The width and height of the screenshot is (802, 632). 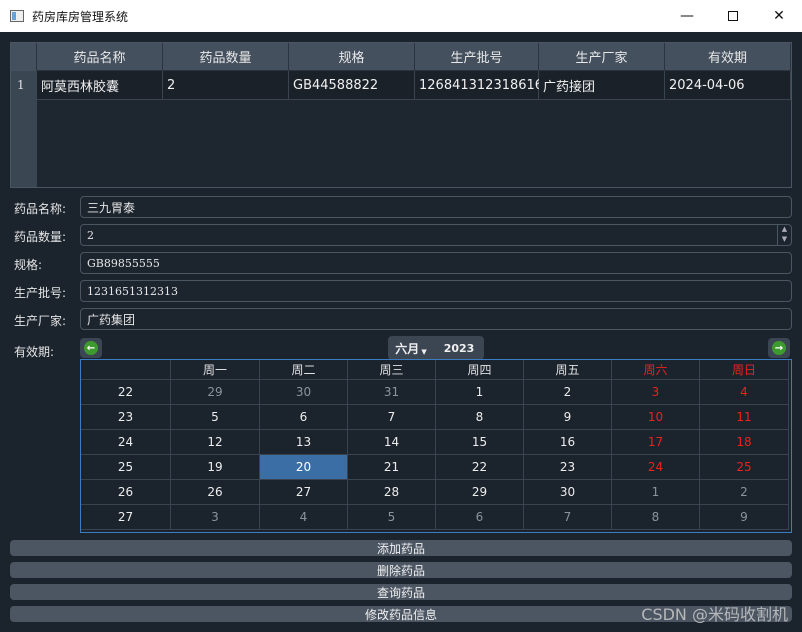 I want to click on cell-qty: 2, so click(x=226, y=85).